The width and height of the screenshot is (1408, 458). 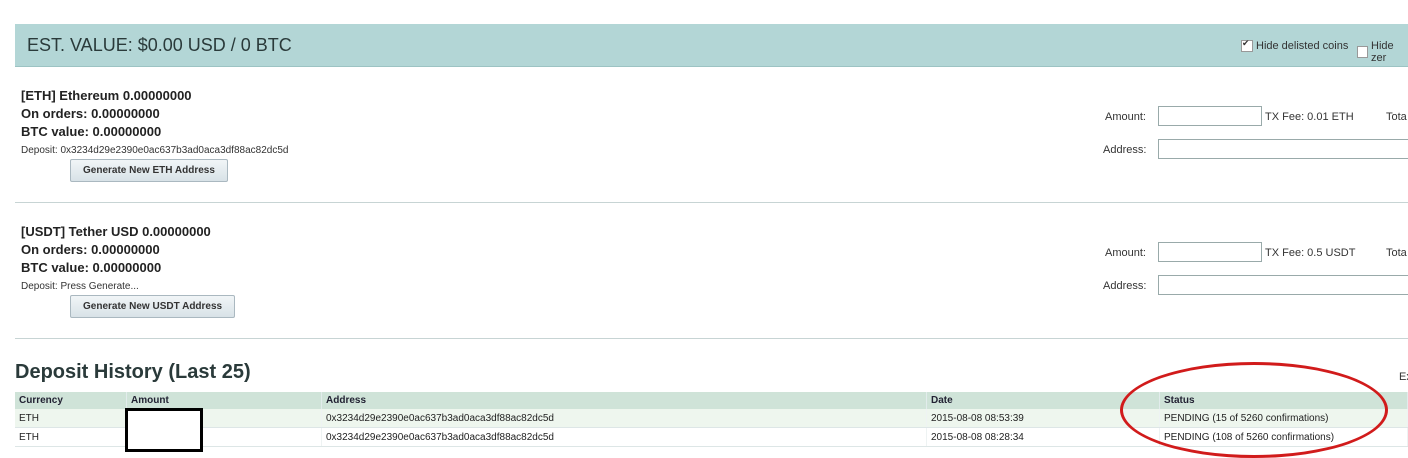 I want to click on hide-zero-label: Hide zer, so click(x=1382, y=52).